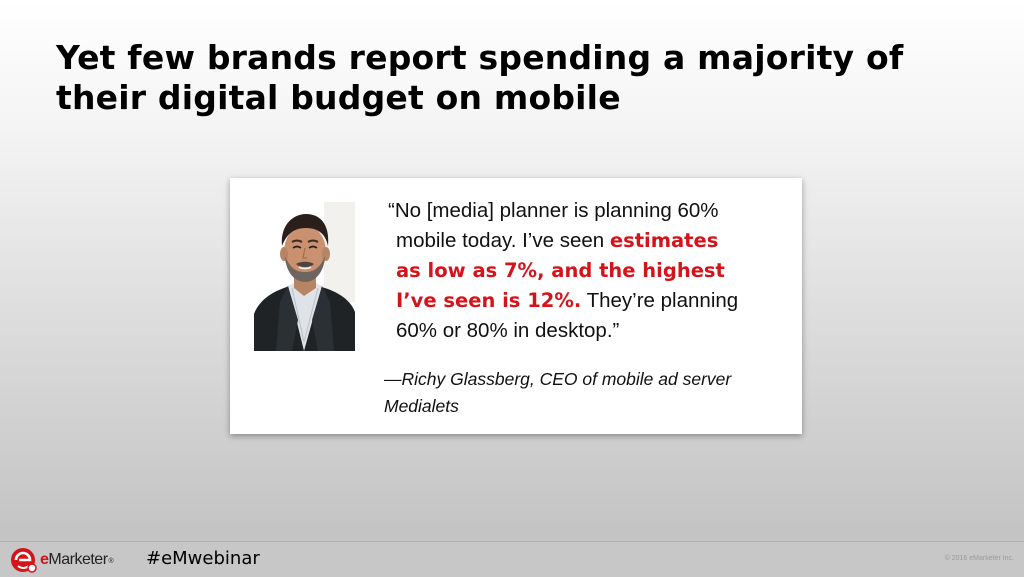  Describe the element at coordinates (111, 561) in the screenshot. I see `logo-registered-mark: ®` at that location.